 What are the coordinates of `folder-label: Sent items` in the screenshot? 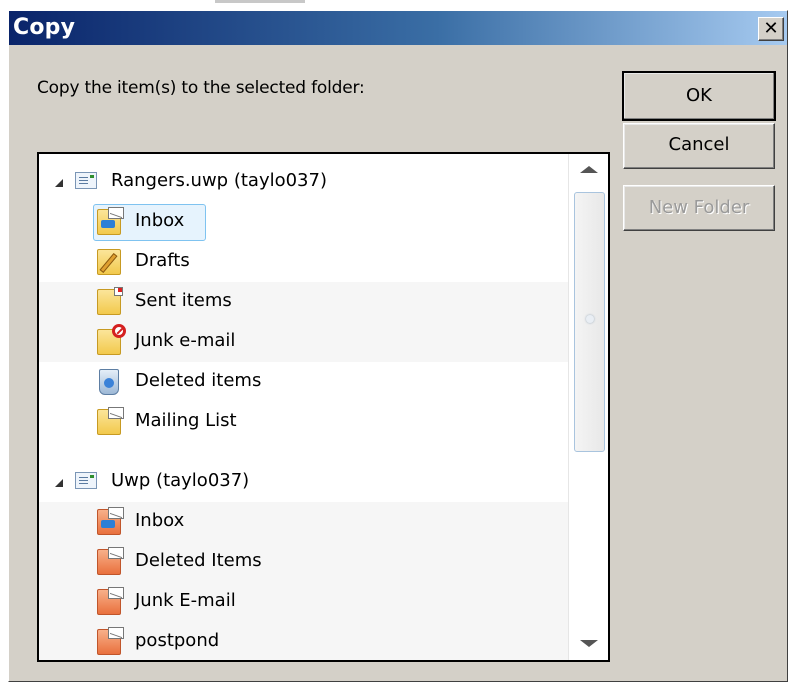 It's located at (183, 300).